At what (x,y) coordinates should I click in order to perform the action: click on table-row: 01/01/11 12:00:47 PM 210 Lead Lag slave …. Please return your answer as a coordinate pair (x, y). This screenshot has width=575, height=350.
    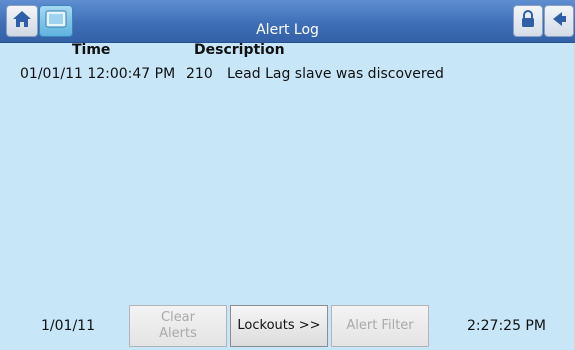
    Looking at the image, I should click on (287, 76).